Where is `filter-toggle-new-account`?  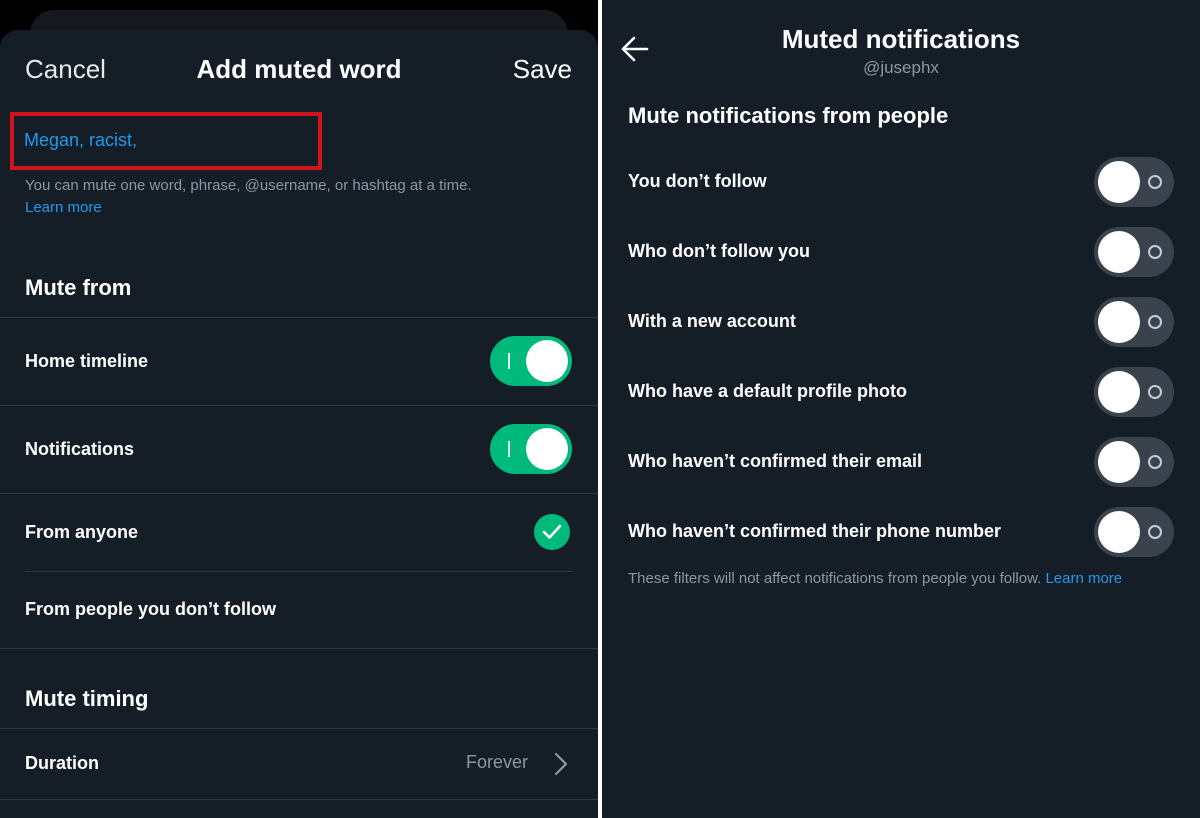
filter-toggle-new-account is located at coordinates (1134, 322).